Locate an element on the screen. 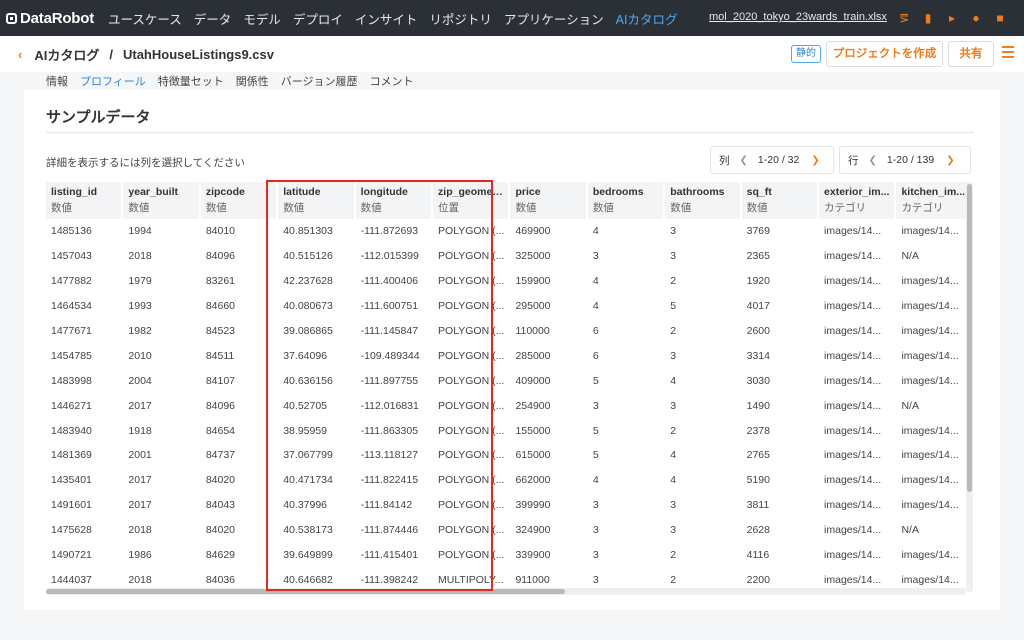  share-icon: ⪚ is located at coordinates (904, 18).